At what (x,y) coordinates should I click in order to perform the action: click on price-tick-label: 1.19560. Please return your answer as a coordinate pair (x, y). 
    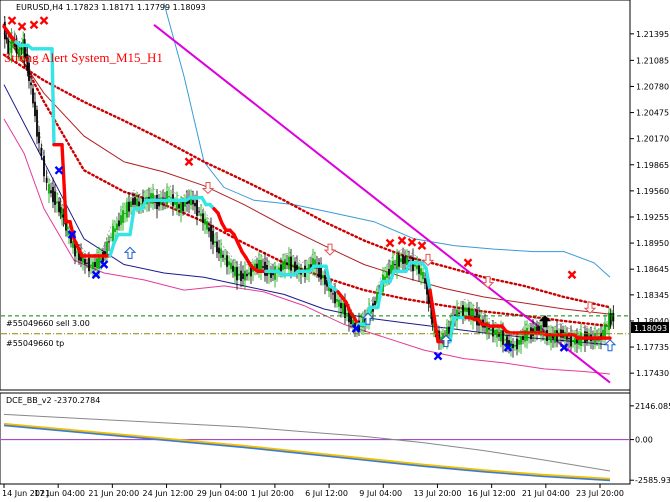
    Looking at the image, I should click on (652, 191).